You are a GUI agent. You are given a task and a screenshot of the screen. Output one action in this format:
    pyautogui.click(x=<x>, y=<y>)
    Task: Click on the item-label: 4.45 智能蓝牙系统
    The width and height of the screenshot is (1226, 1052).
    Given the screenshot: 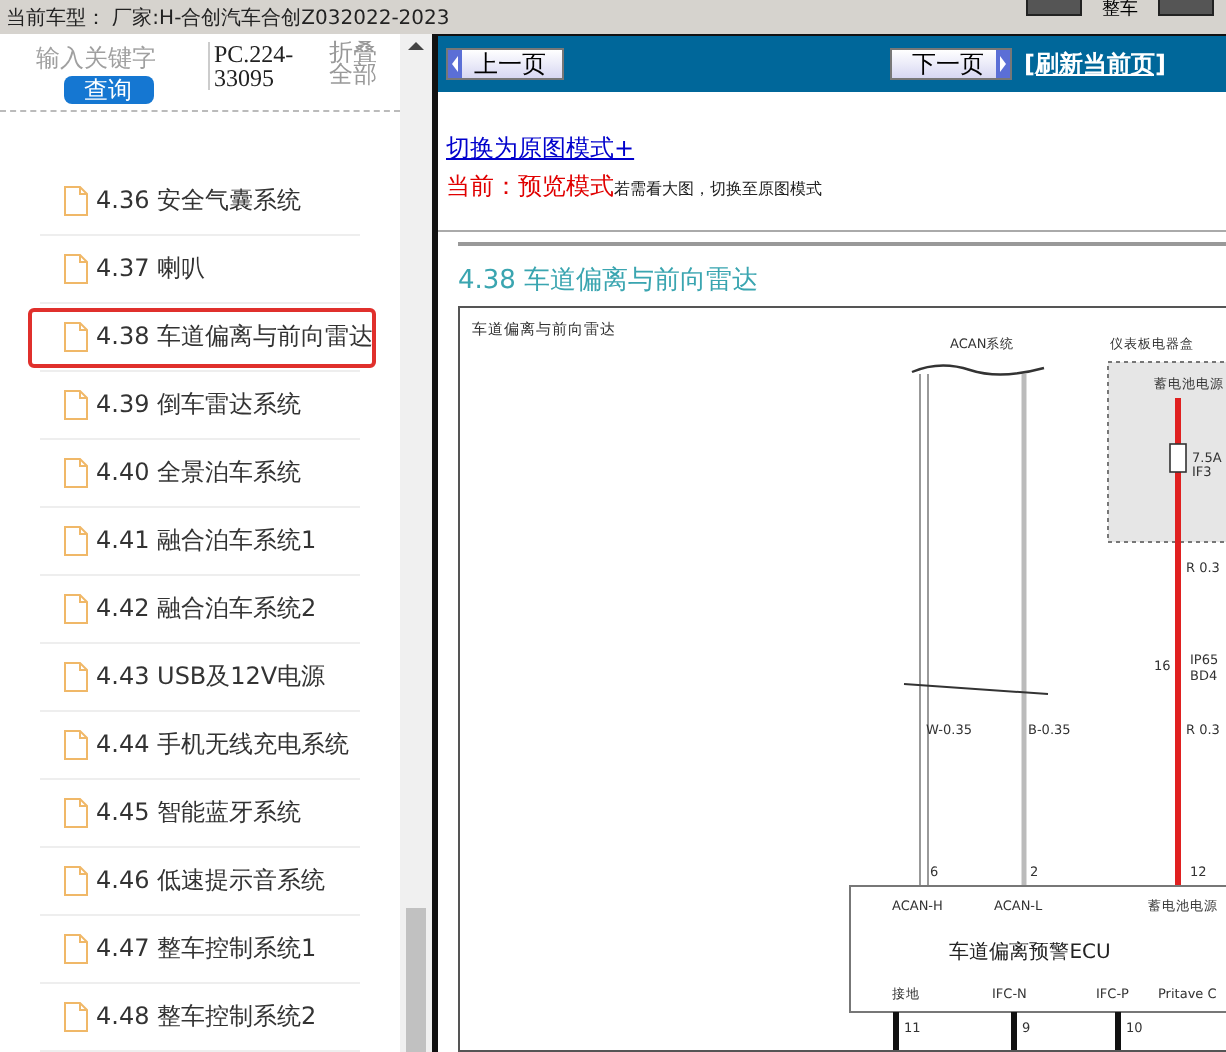 What is the action you would take?
    pyautogui.click(x=199, y=813)
    